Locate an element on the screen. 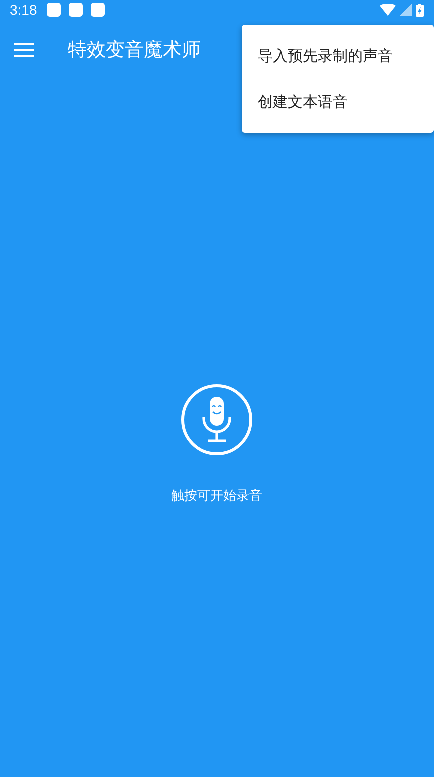 The image size is (434, 777). menu-icon is located at coordinates (24, 50).